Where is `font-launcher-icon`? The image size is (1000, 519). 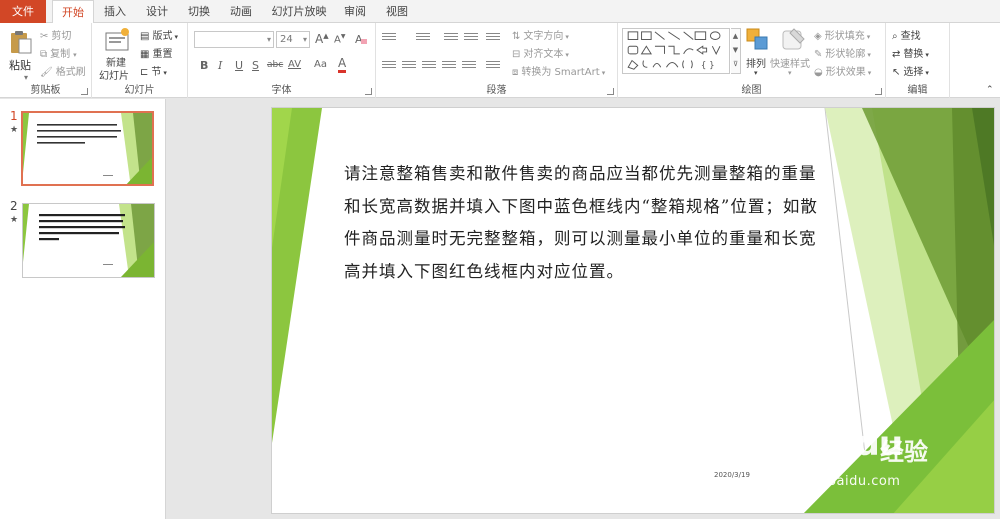
font-launcher-icon is located at coordinates (368, 91).